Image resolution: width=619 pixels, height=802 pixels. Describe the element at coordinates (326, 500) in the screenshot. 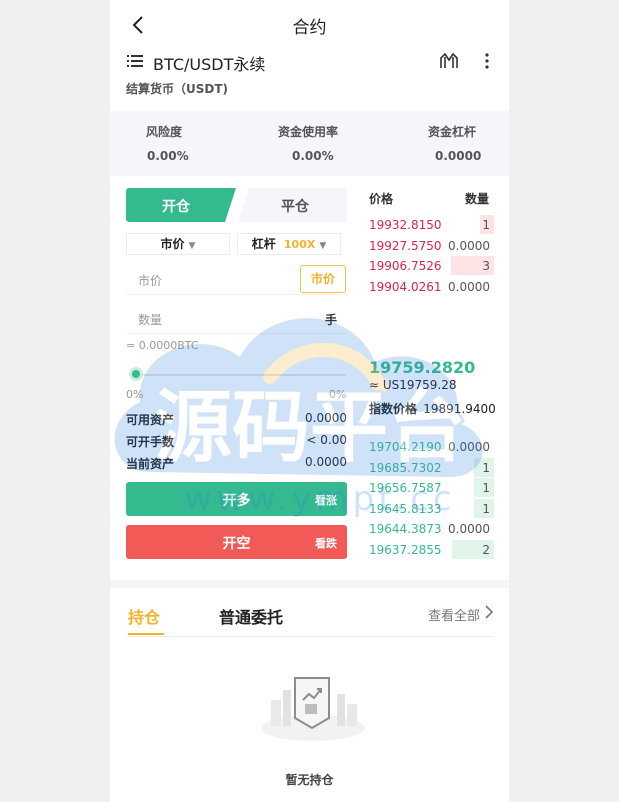

I see `bullish-hint: 看涨` at that location.